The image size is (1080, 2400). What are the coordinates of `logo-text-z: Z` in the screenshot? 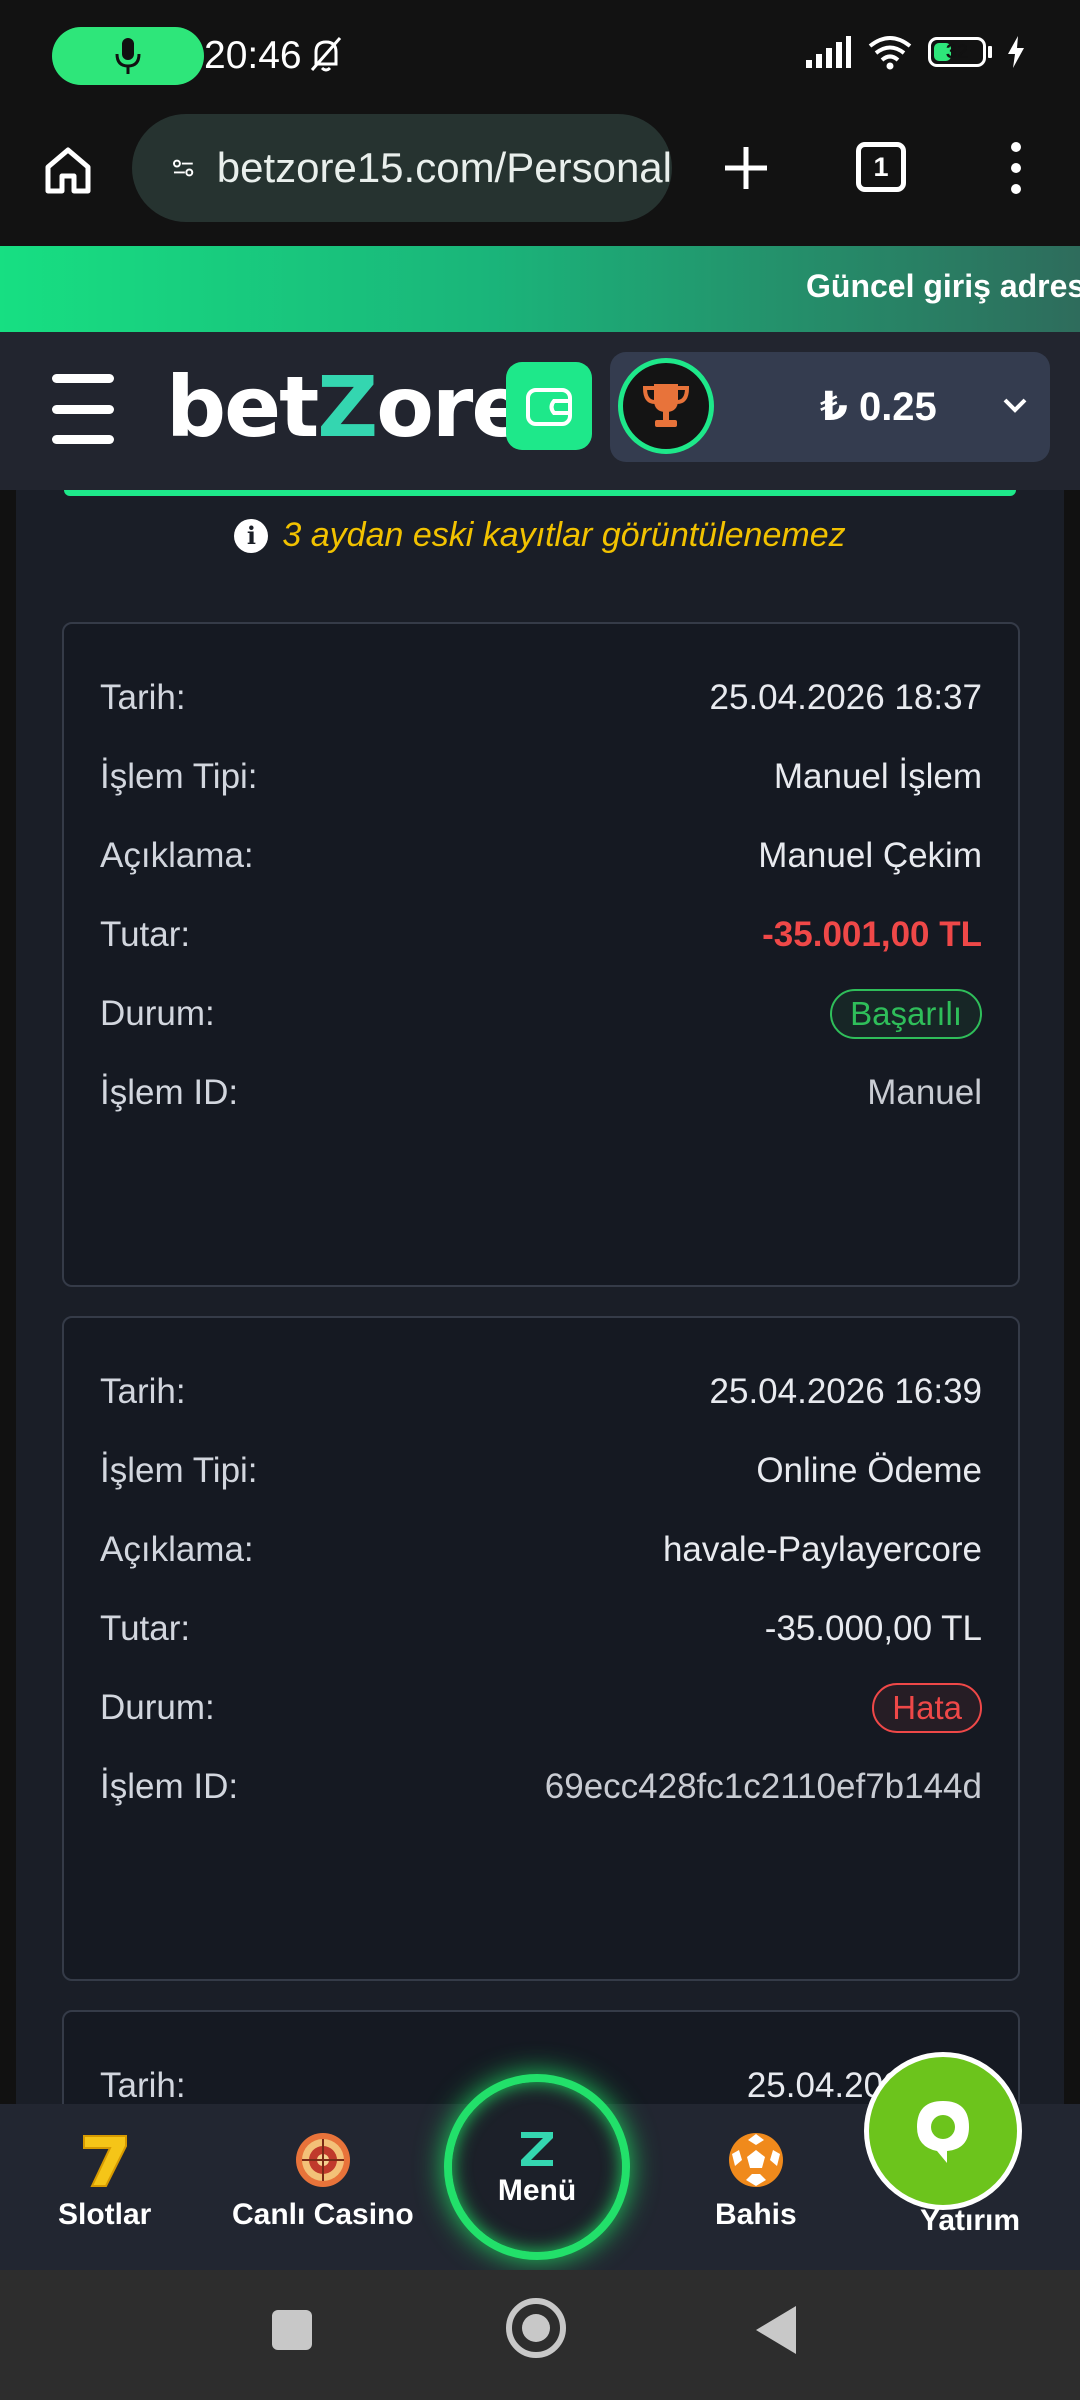 It's located at (347, 407).